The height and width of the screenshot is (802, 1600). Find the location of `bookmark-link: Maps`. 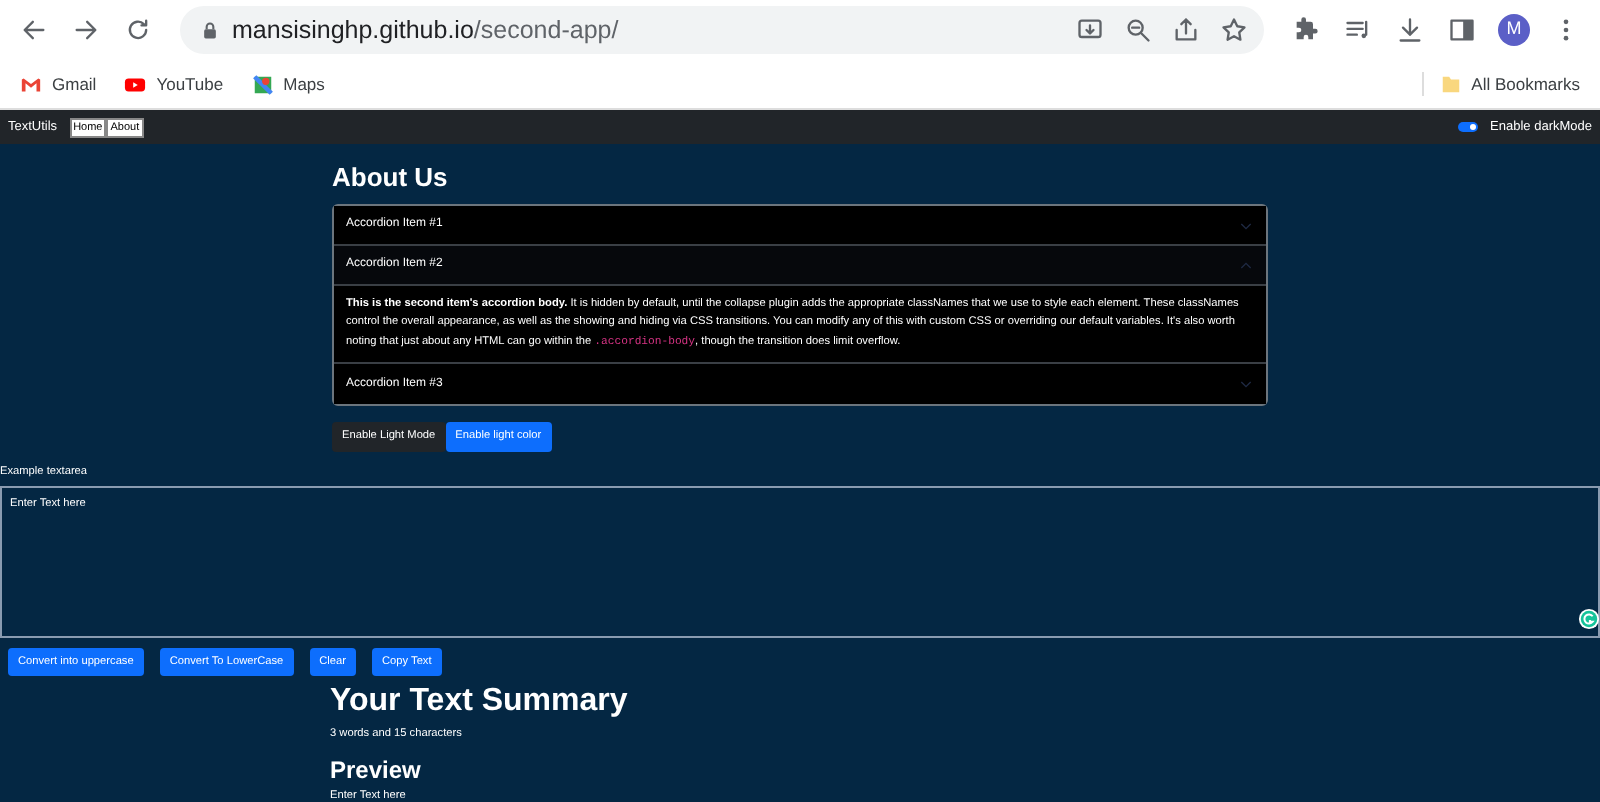

bookmark-link: Maps is located at coordinates (288, 84).